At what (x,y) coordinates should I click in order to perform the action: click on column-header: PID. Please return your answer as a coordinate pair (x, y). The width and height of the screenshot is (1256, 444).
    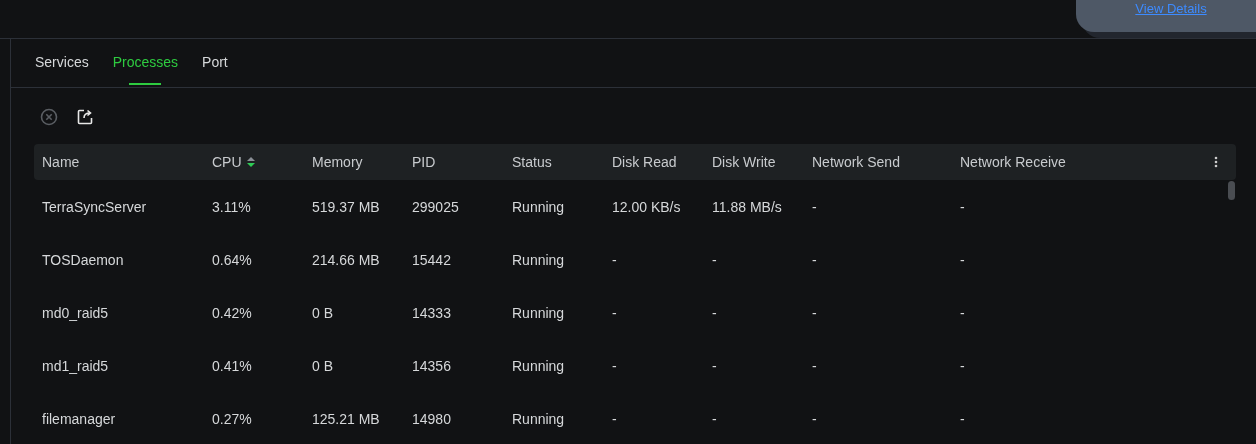
    Looking at the image, I should click on (424, 162).